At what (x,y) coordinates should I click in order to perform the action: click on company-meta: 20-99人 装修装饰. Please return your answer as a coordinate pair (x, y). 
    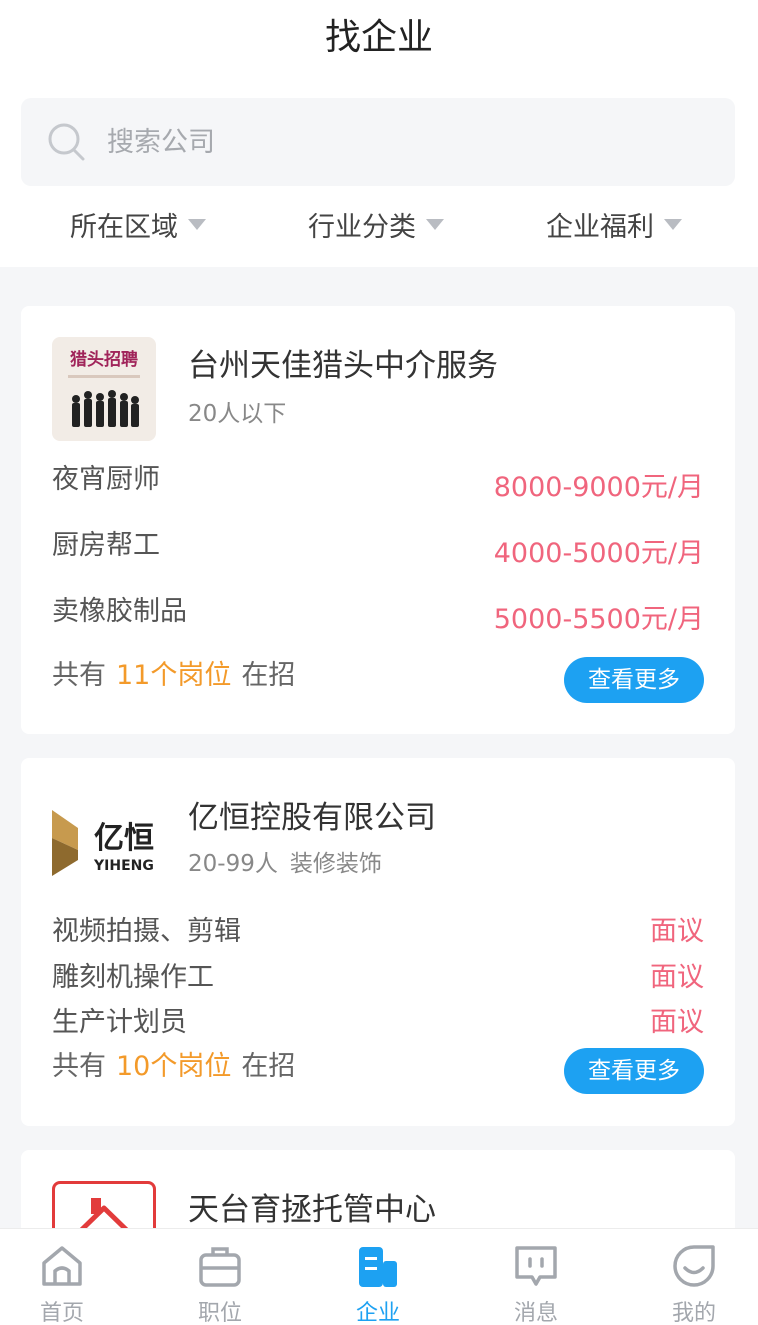
    Looking at the image, I should click on (291, 861).